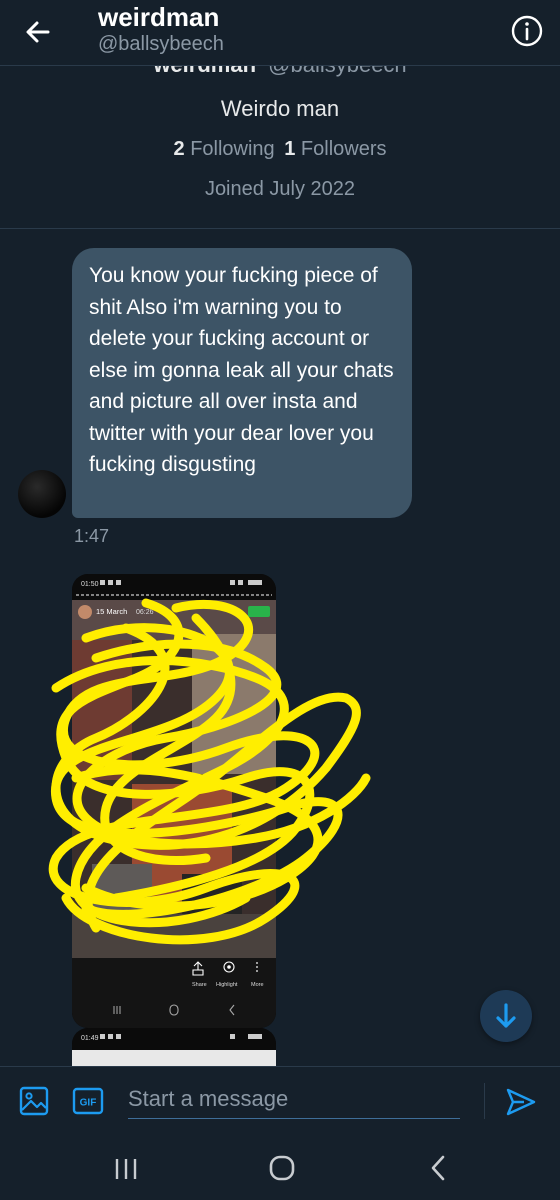 The image size is (560, 1200). What do you see at coordinates (337, 71) in the screenshot?
I see `profile-handle: @ballsybeech` at bounding box center [337, 71].